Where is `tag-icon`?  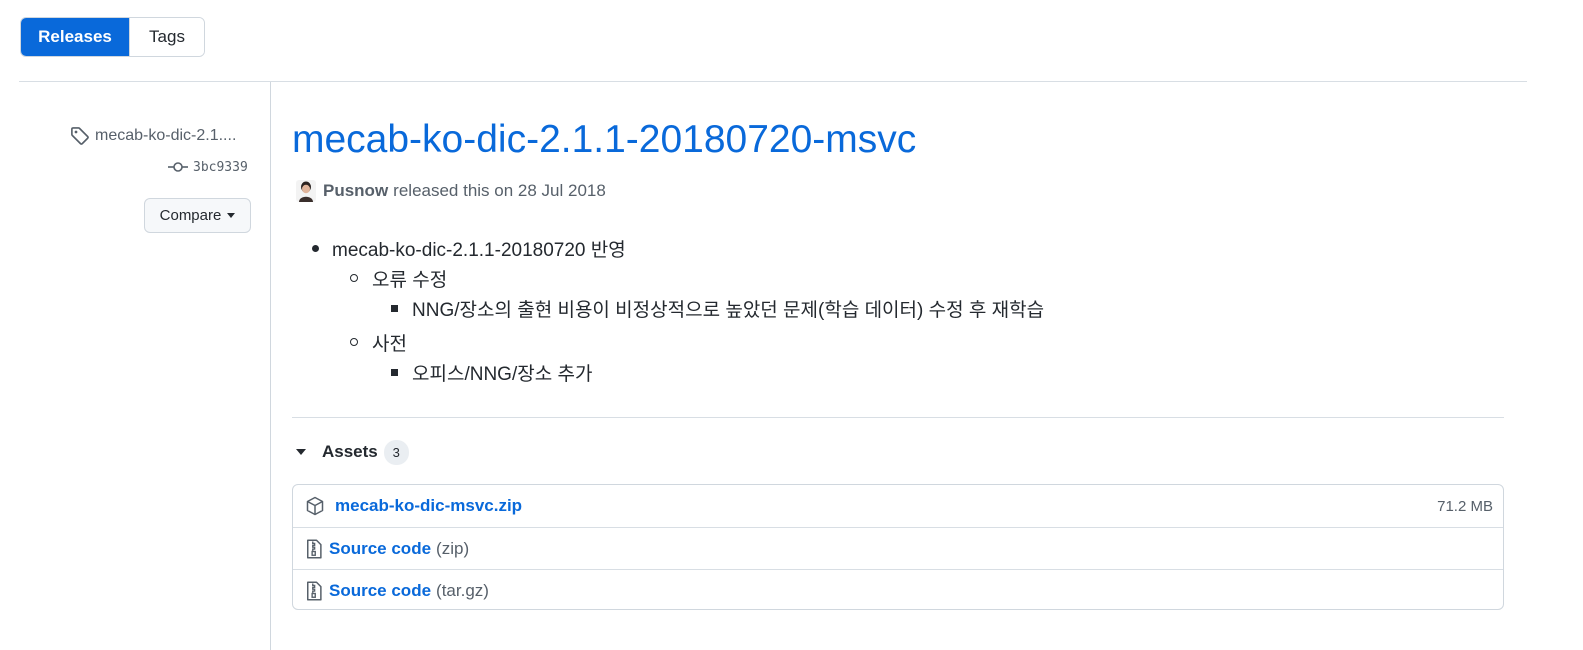 tag-icon is located at coordinates (80, 136).